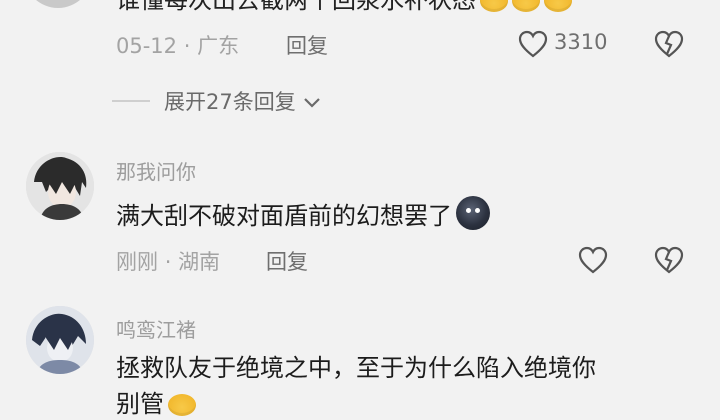 The width and height of the screenshot is (720, 420). I want to click on username: 鸣鸾江褚, so click(156, 328).